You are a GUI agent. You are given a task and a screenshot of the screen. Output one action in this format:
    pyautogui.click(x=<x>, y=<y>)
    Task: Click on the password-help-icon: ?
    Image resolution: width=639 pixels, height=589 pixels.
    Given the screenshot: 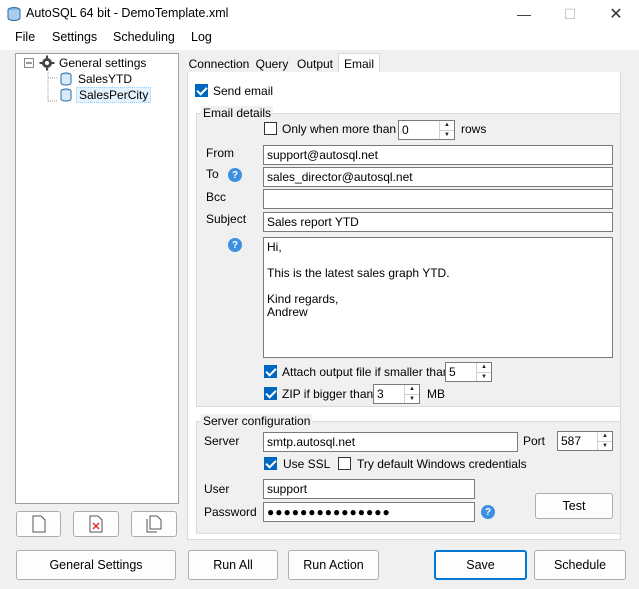 What is the action you would take?
    pyautogui.click(x=488, y=512)
    